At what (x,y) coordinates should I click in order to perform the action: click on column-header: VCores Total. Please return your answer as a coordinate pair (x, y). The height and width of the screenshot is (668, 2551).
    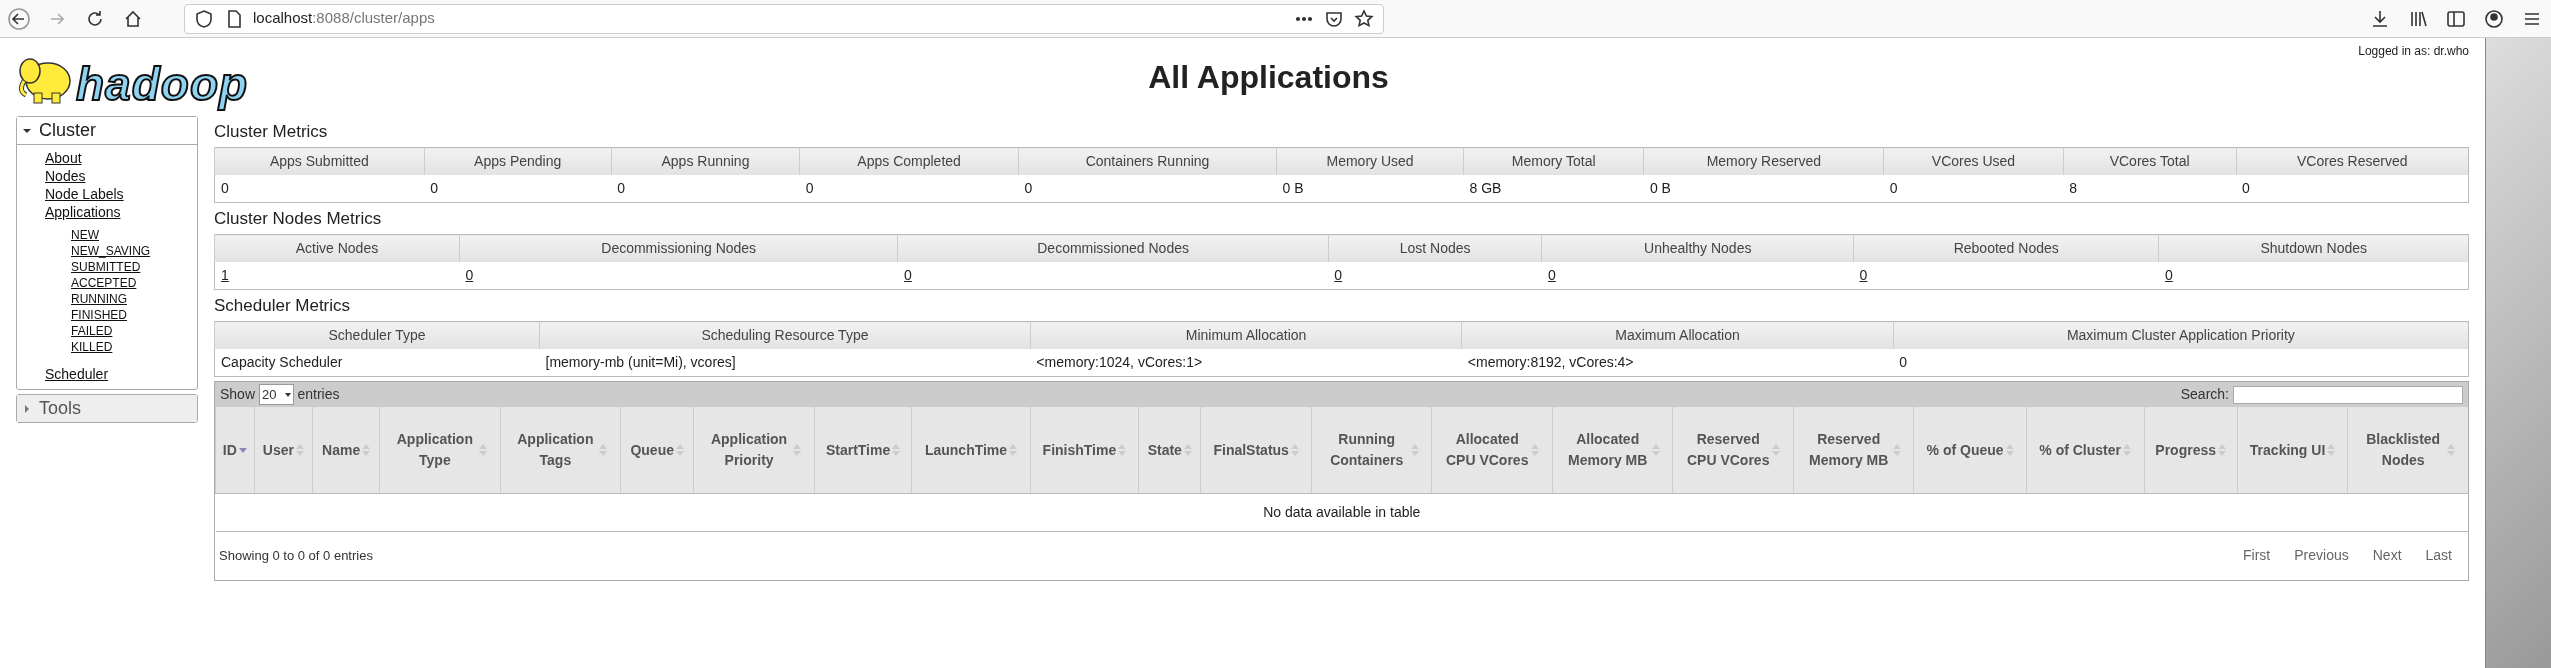
    Looking at the image, I should click on (2150, 161).